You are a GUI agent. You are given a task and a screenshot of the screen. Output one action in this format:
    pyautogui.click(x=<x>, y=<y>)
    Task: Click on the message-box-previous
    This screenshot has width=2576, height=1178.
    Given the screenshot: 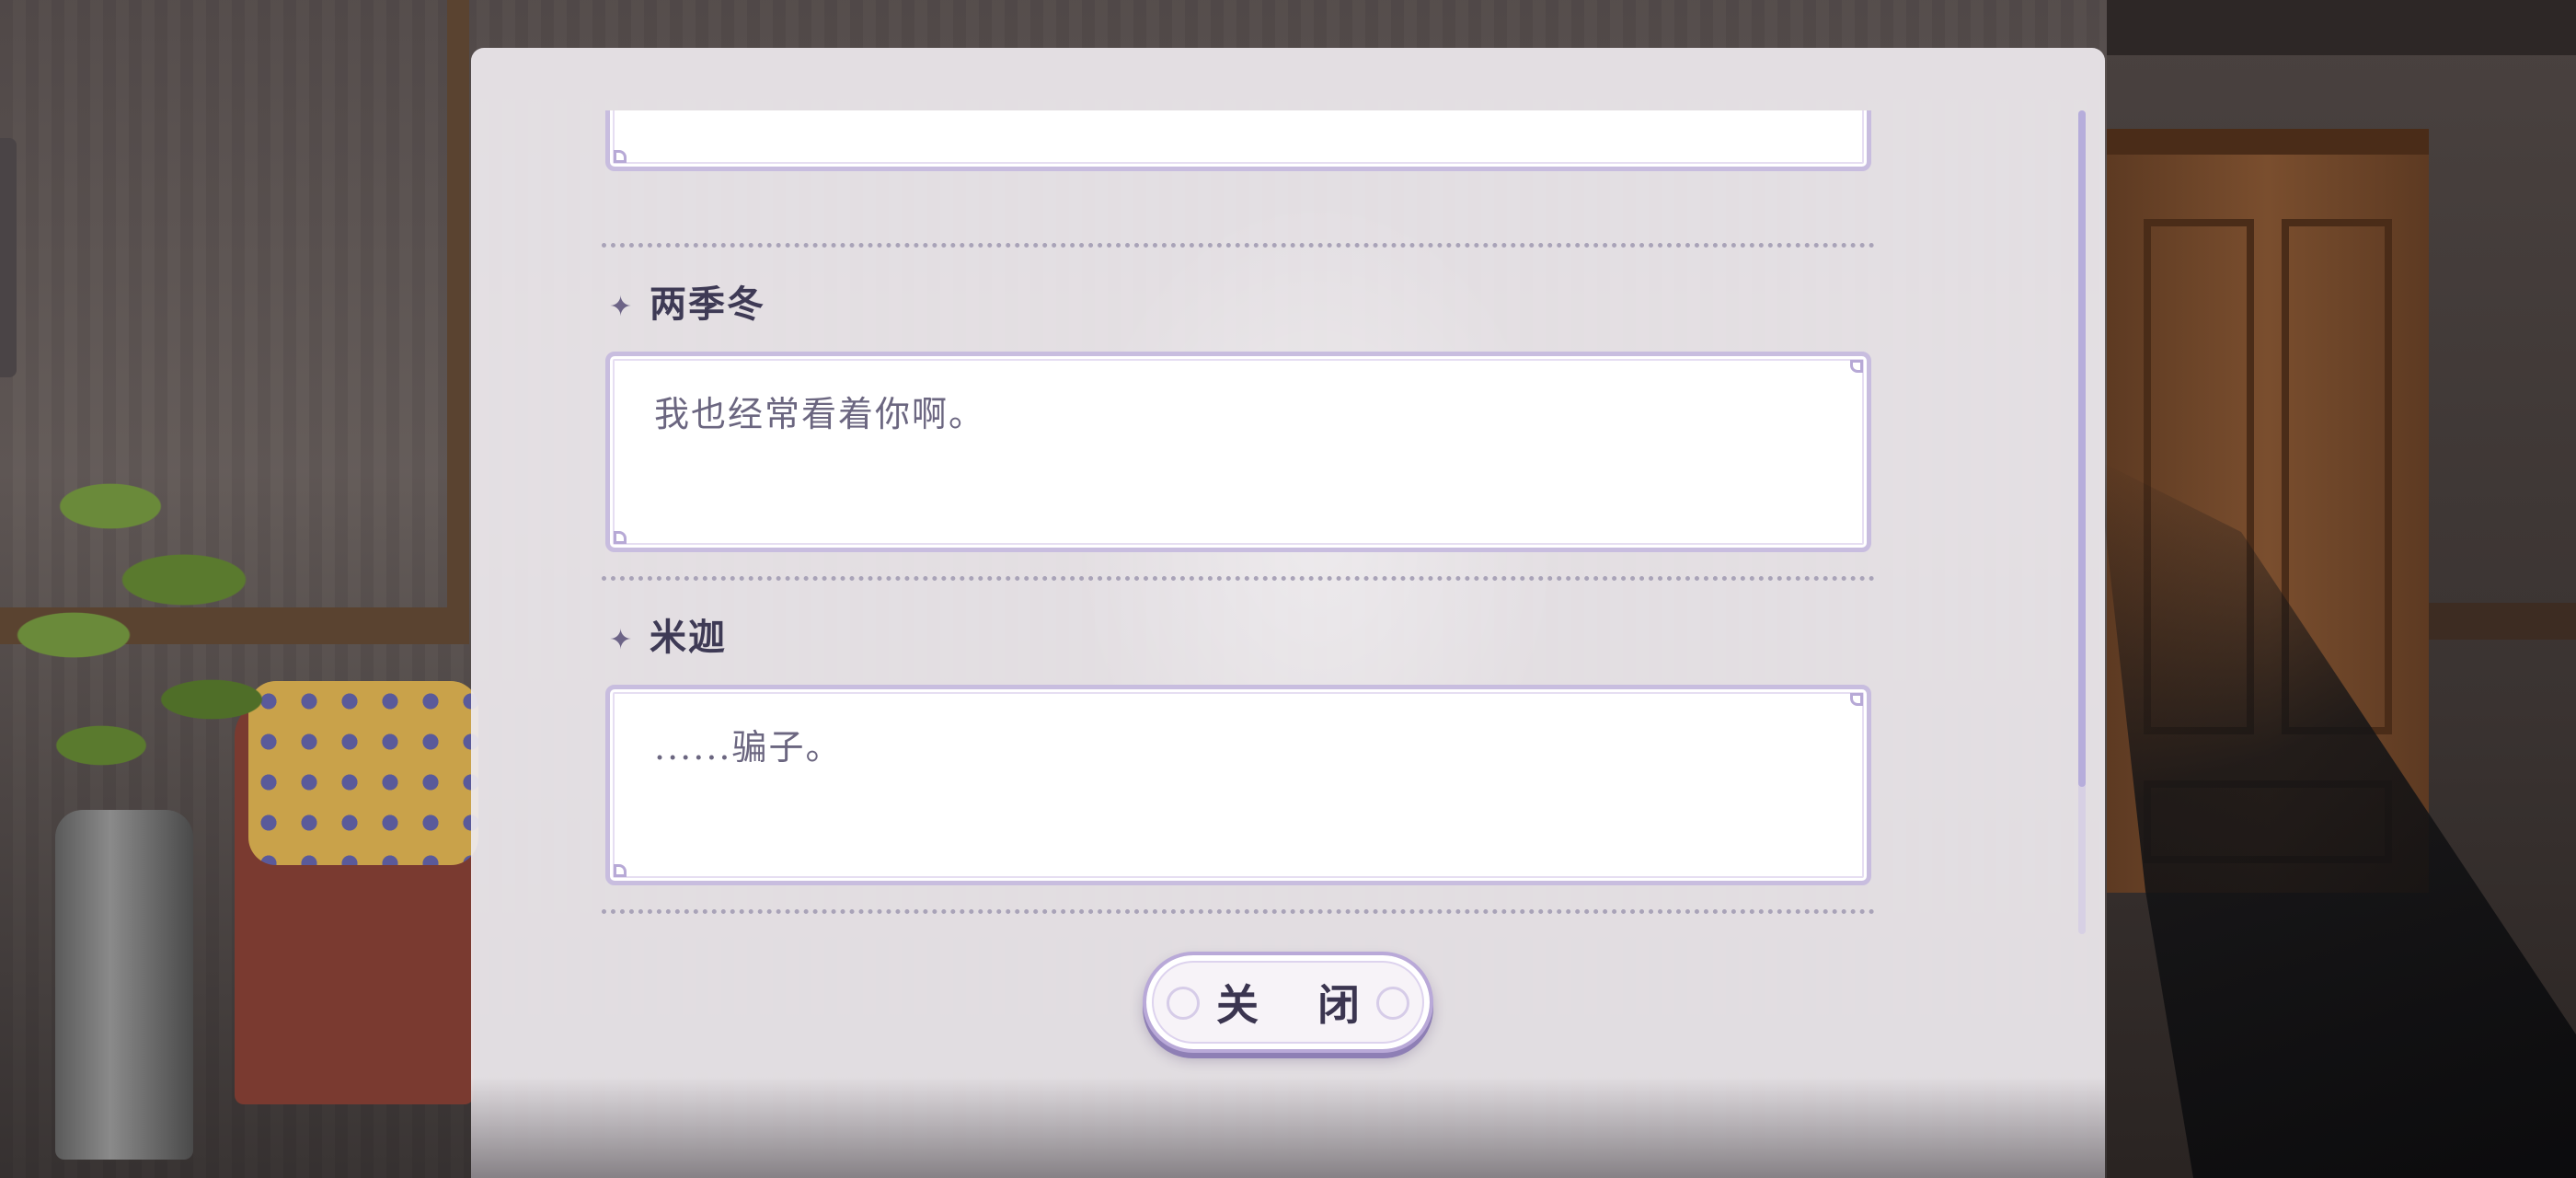 What is the action you would take?
    pyautogui.click(x=1238, y=140)
    